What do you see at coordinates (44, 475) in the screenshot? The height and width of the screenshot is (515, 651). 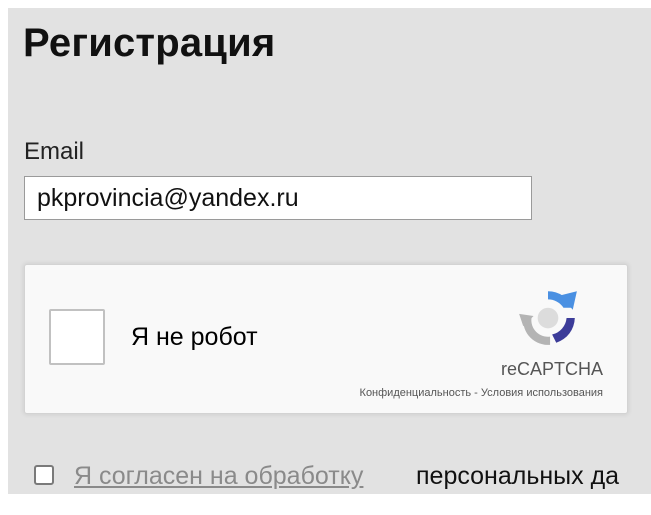 I see `consent-checkbox` at bounding box center [44, 475].